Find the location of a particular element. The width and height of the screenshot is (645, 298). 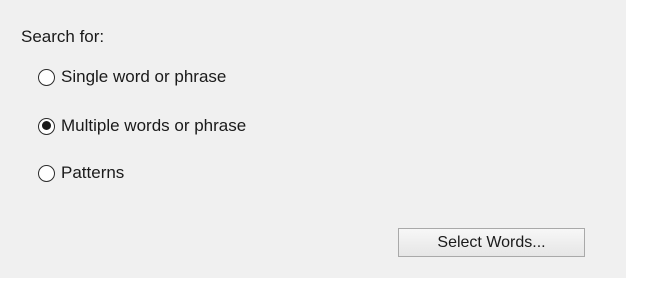

radio-single-word: Single word or phrase is located at coordinates (132, 77).